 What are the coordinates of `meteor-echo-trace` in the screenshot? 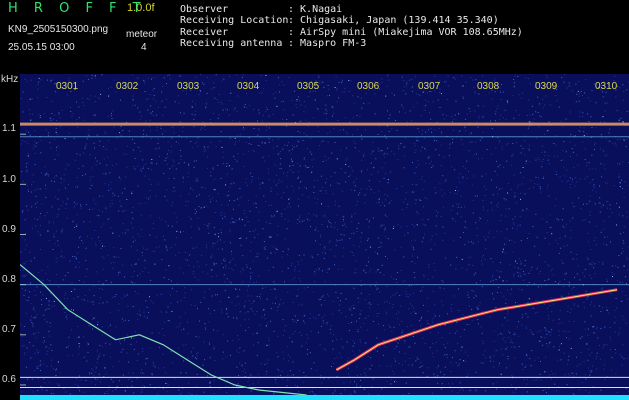 It's located at (476, 330).